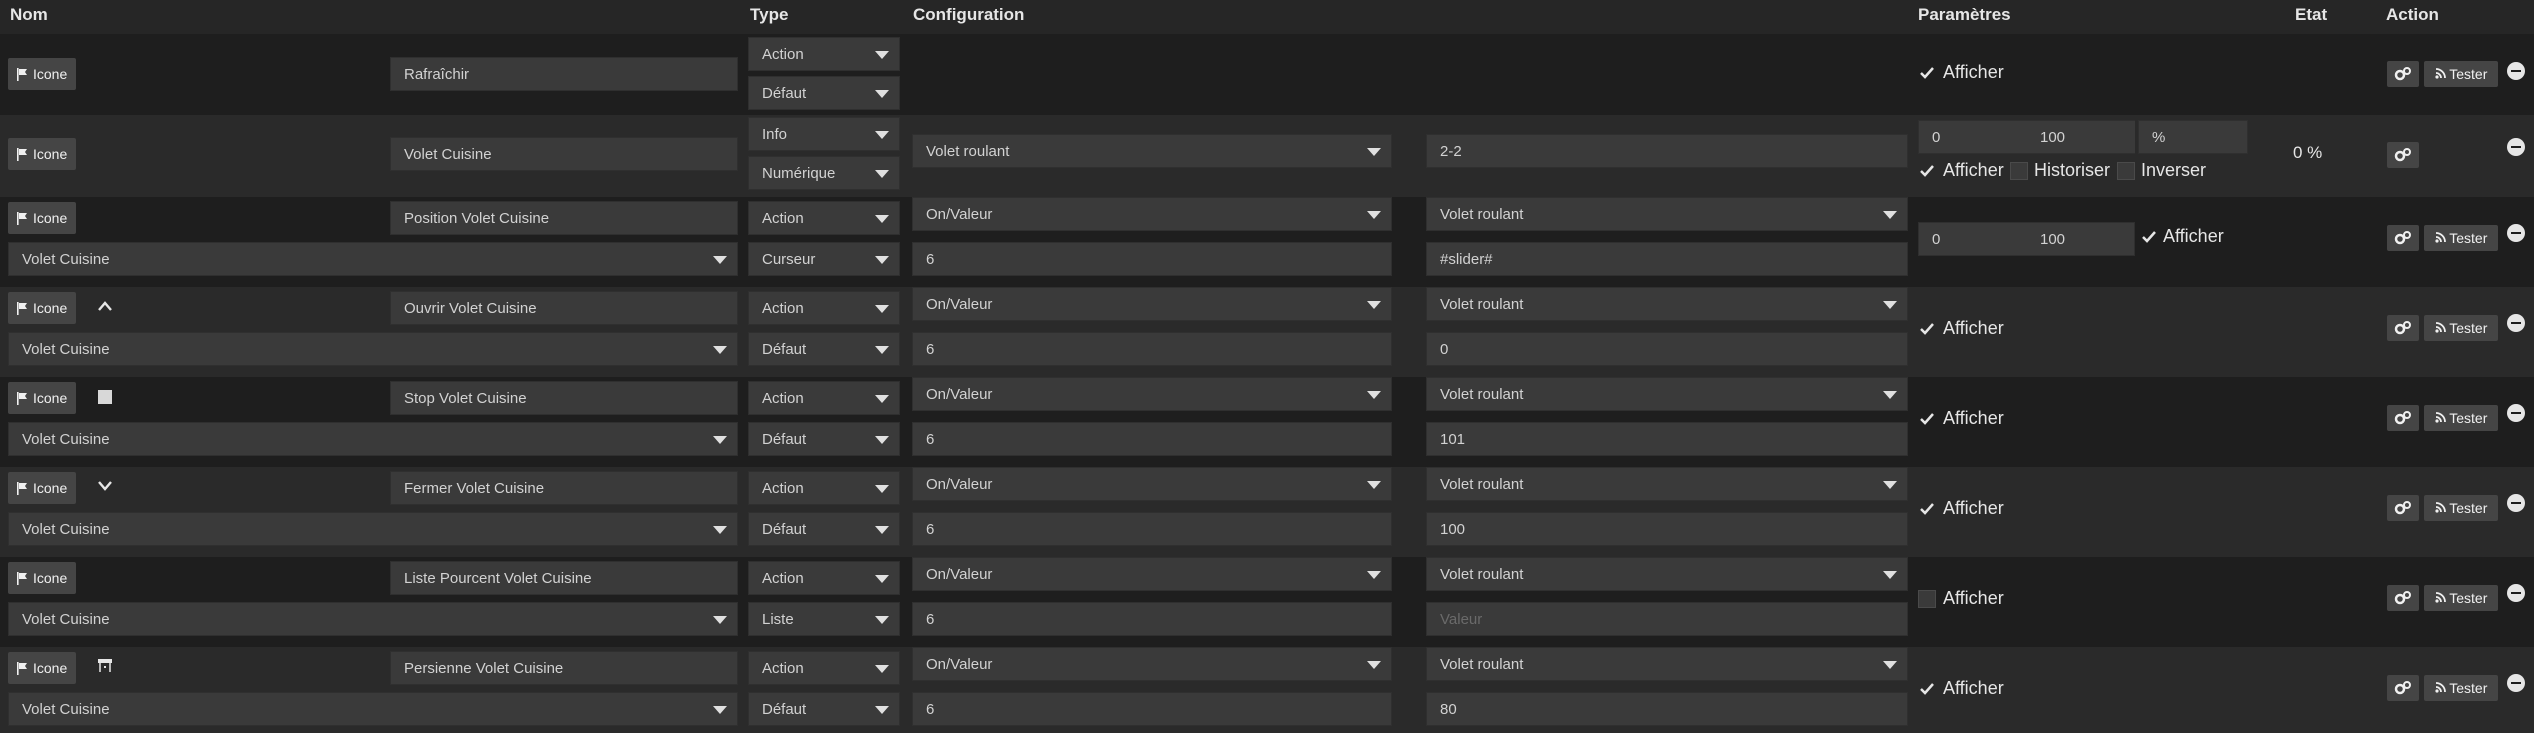  I want to click on historiser-checkbox, so click(2019, 171).